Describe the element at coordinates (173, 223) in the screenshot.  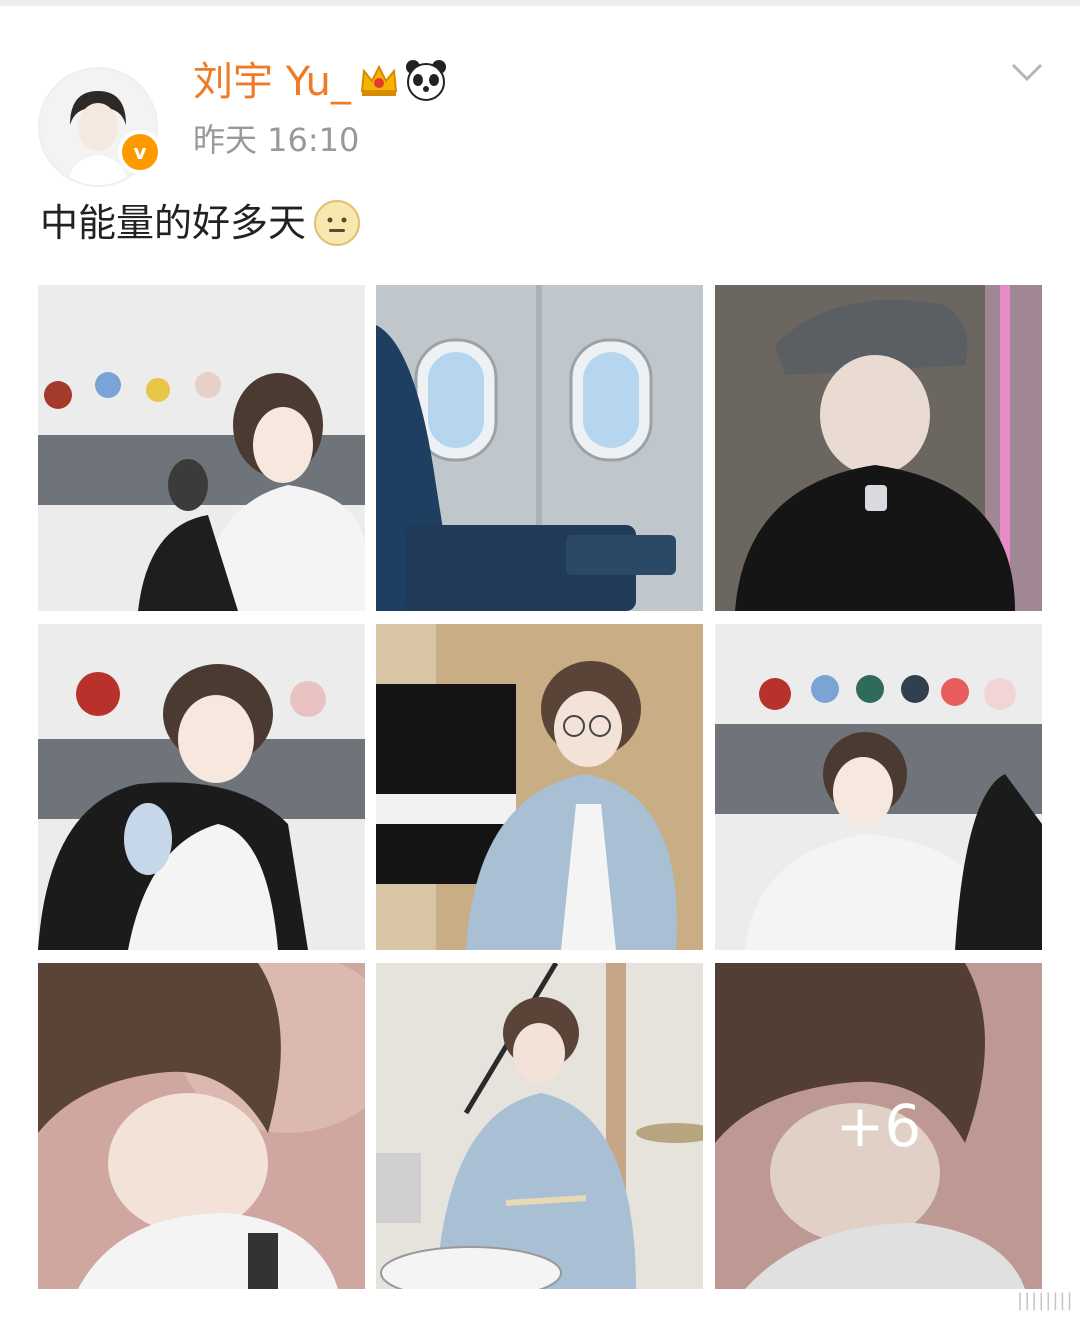
I see `post-text-content: 中能量的好多天` at that location.